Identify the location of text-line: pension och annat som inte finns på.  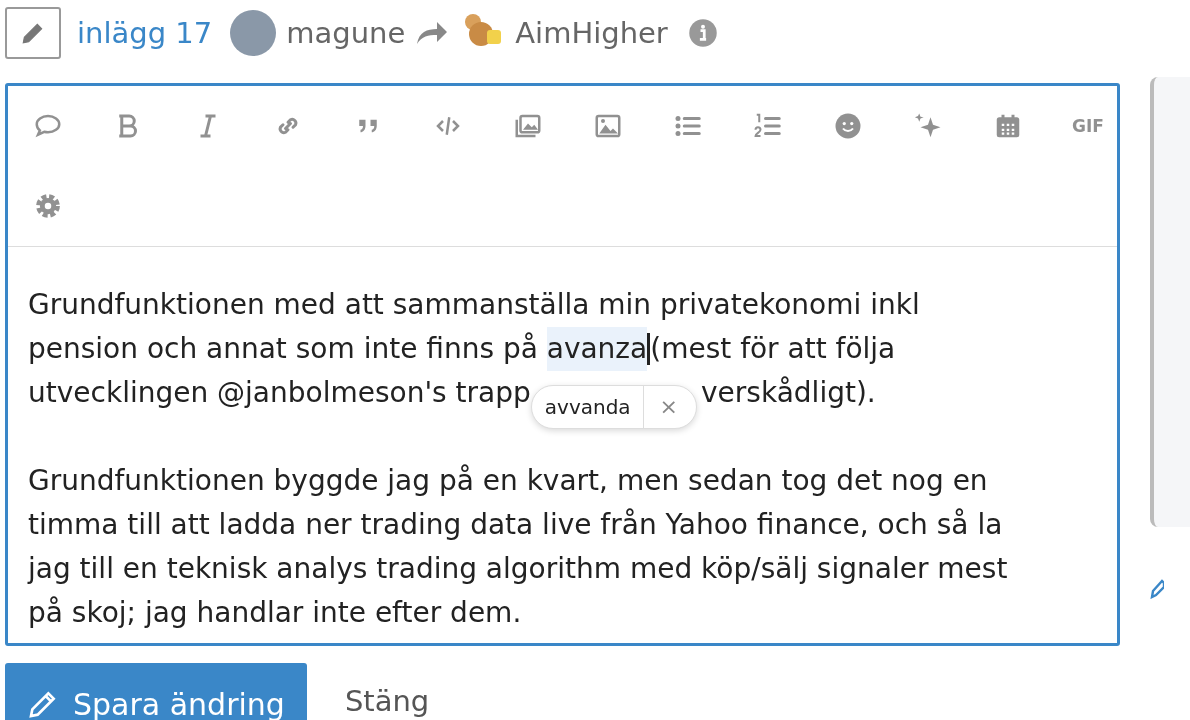
(283, 349).